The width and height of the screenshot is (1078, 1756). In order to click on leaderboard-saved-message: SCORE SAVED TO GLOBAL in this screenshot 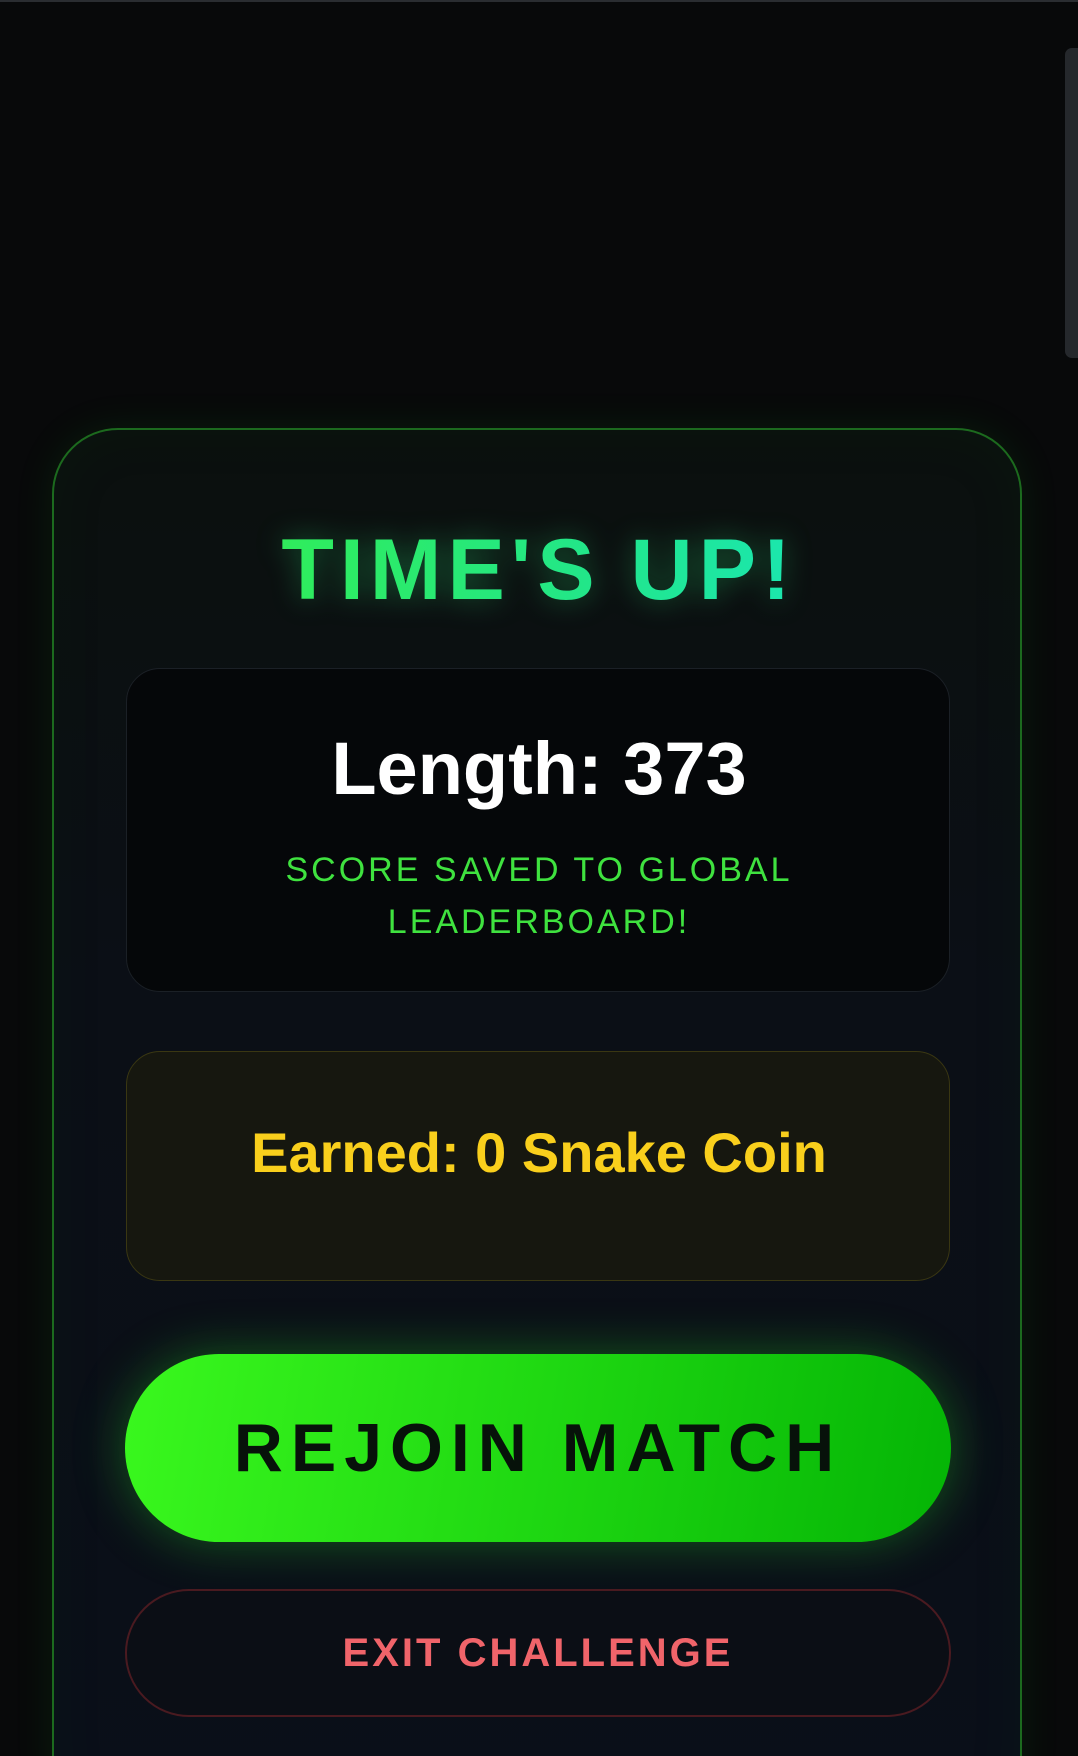, I will do `click(539, 870)`.